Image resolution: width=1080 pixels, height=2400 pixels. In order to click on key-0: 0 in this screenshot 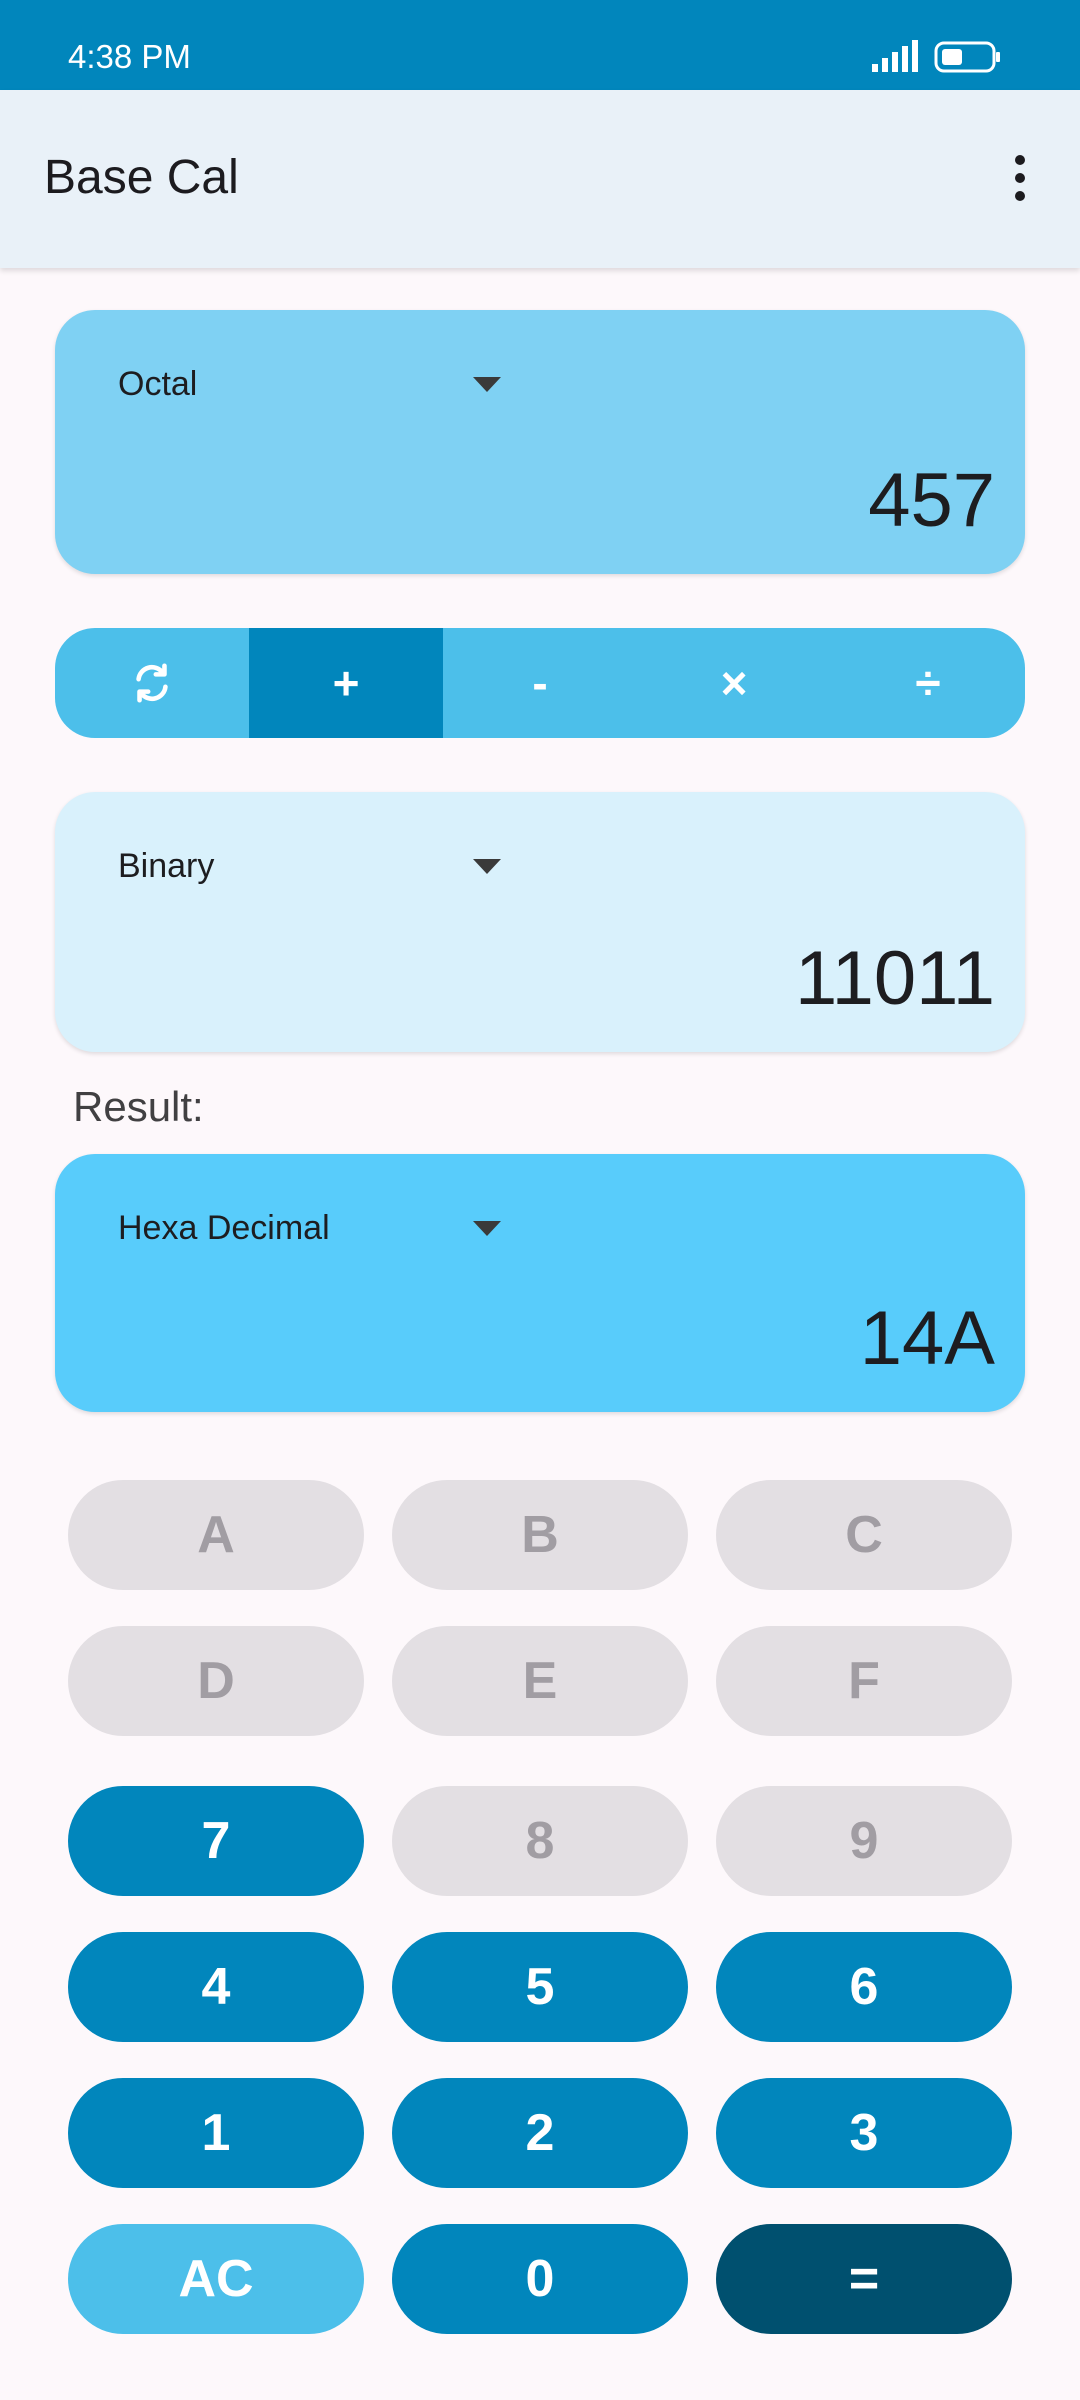, I will do `click(540, 2279)`.